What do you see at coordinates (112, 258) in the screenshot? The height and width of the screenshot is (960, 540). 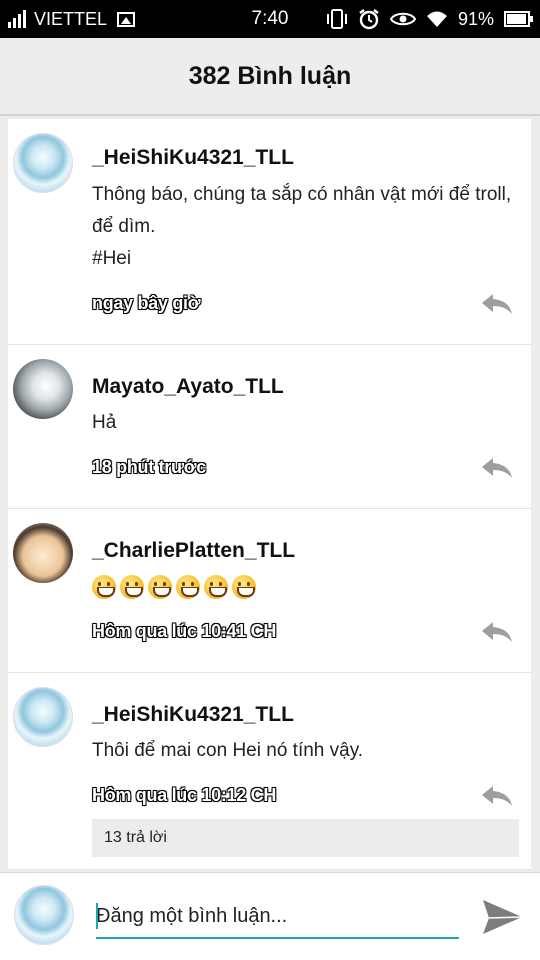 I see `comment-line: #Hei` at bounding box center [112, 258].